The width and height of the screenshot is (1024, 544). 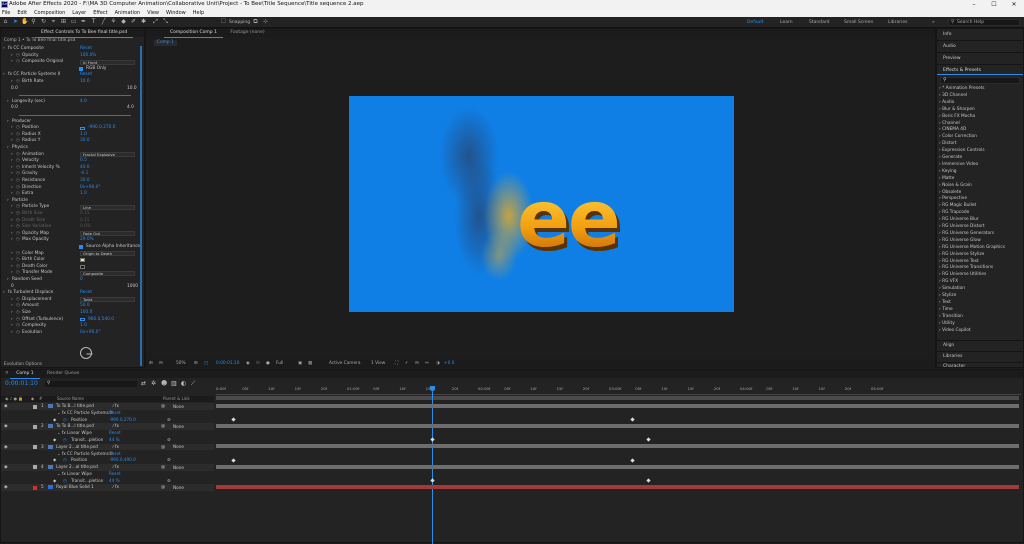 I want to click on selection-tool-icon: ➤, so click(x=15, y=22).